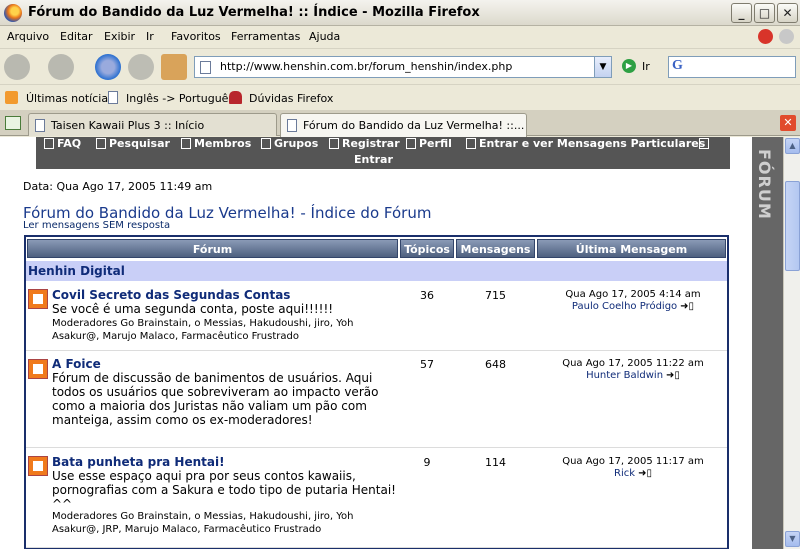 Image resolution: width=800 pixels, height=549 pixels. What do you see at coordinates (792, 539) in the screenshot?
I see `scroll-down-icon: ▼` at bounding box center [792, 539].